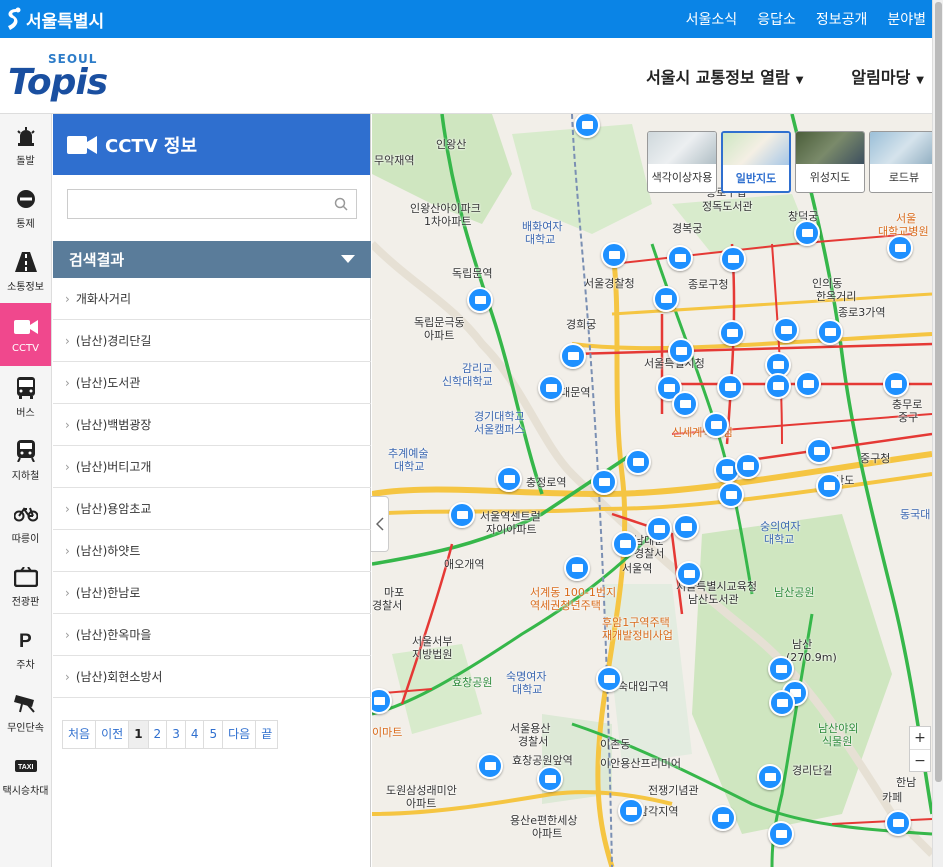  I want to click on sidebar-item-billboard: 전광판, so click(25, 586).